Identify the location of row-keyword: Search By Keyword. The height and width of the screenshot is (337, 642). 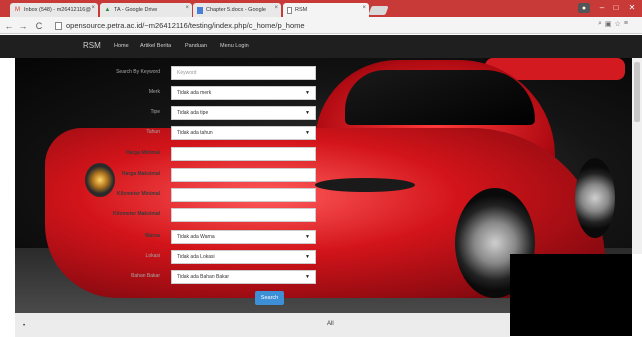
(80, 73).